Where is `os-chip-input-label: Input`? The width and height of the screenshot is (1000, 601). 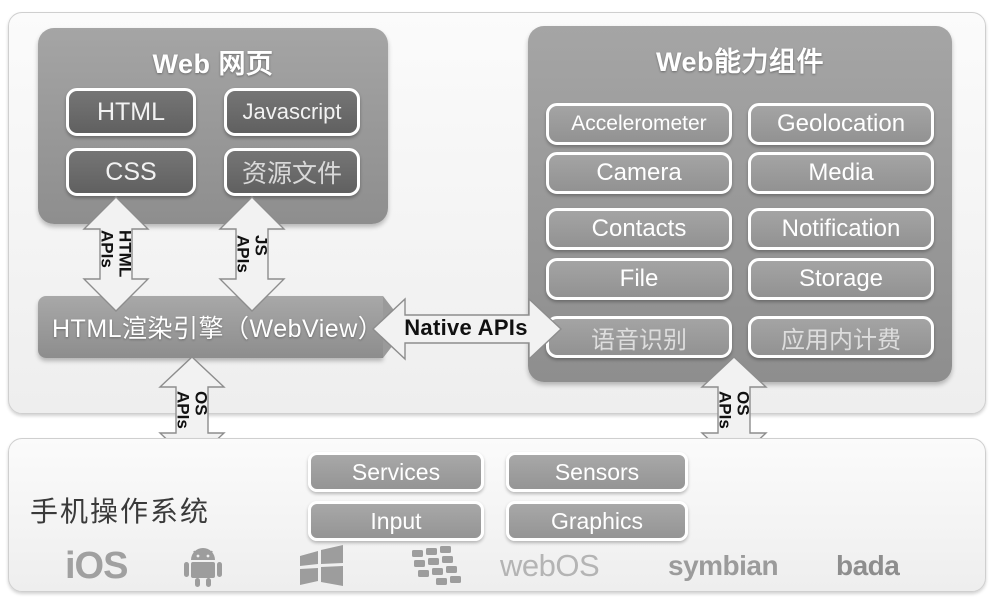
os-chip-input-label: Input is located at coordinates (396, 520).